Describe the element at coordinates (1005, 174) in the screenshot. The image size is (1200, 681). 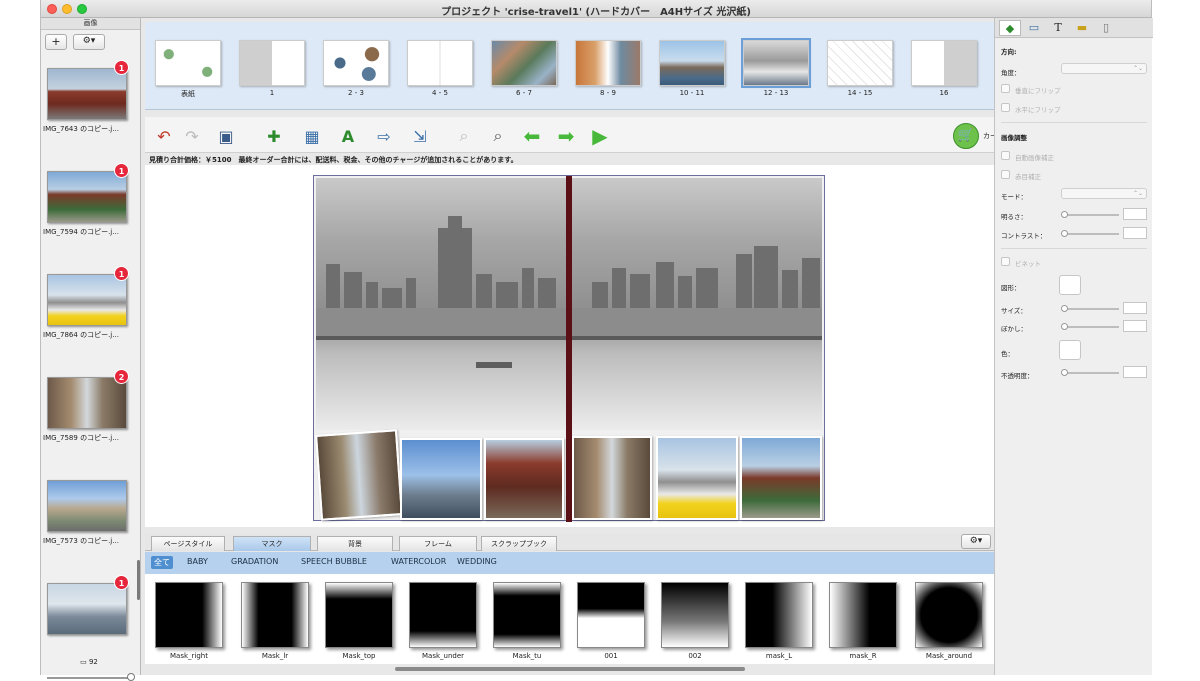
I see `redeye-checkbox` at that location.